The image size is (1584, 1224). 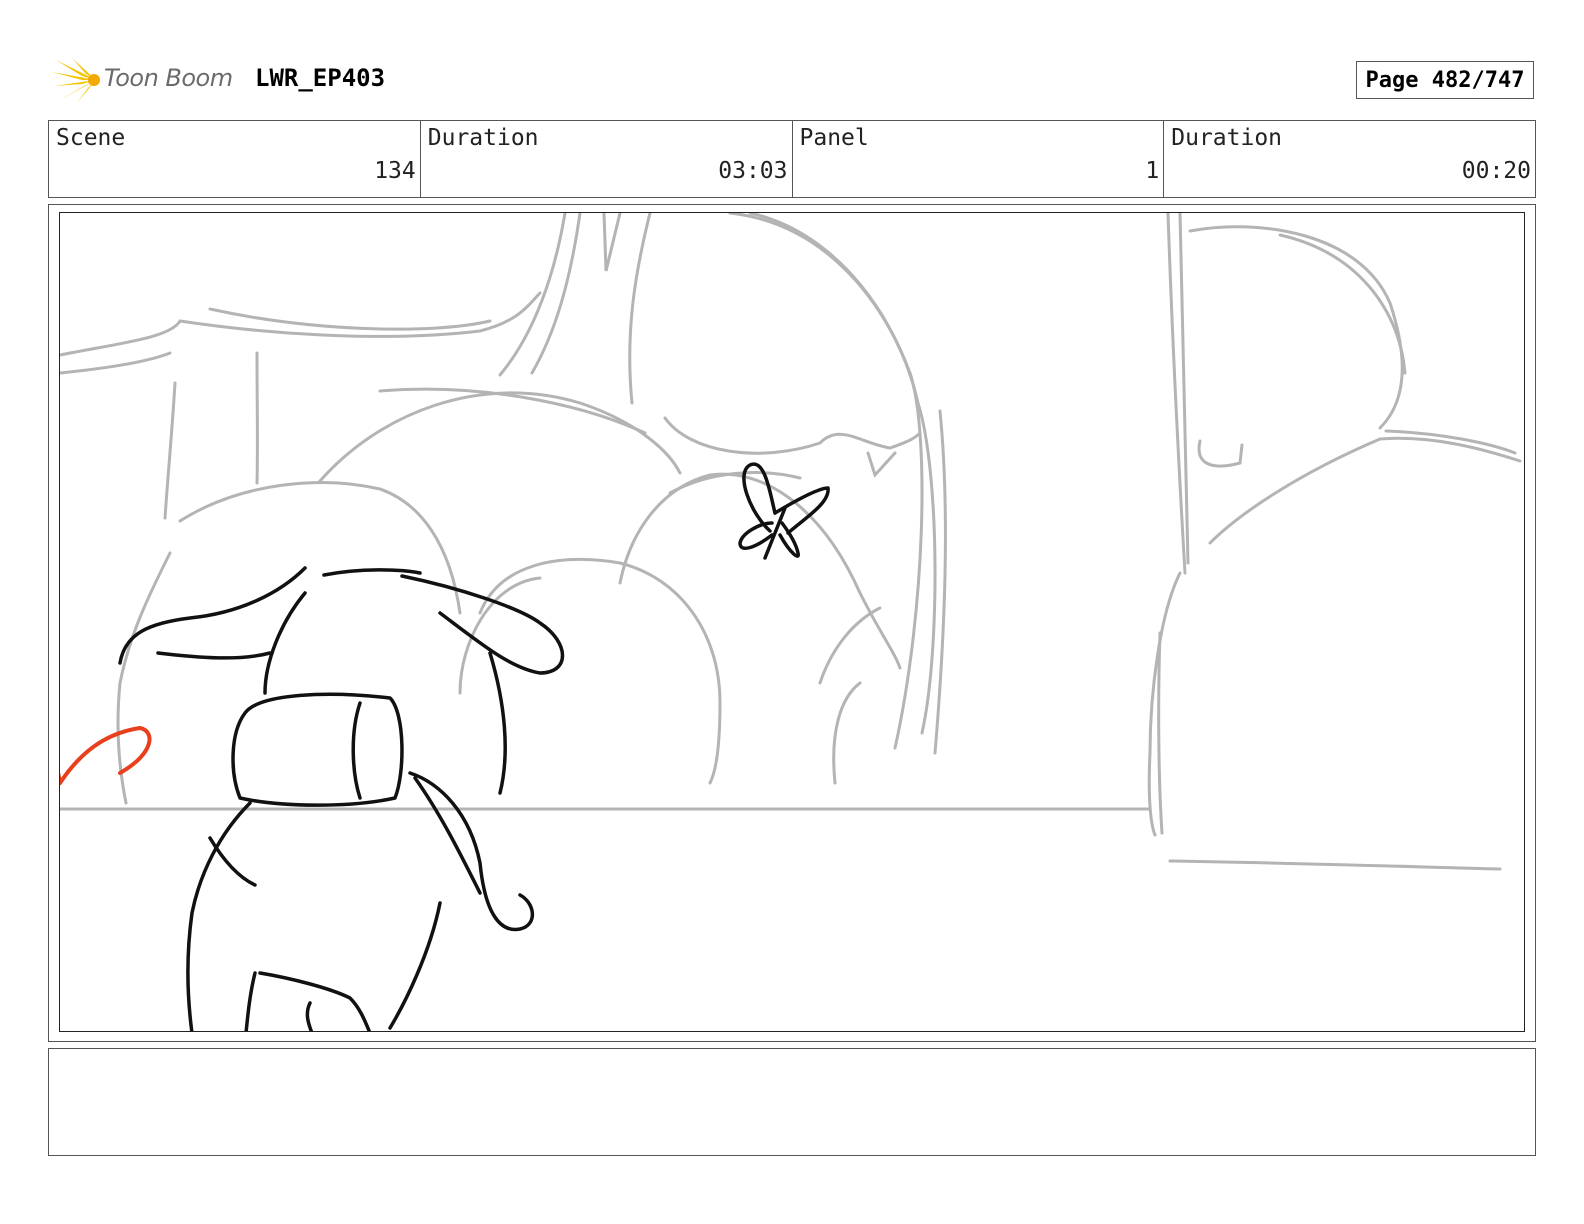 I want to click on bg-trunk-right-stroke, so click(x=940, y=582).